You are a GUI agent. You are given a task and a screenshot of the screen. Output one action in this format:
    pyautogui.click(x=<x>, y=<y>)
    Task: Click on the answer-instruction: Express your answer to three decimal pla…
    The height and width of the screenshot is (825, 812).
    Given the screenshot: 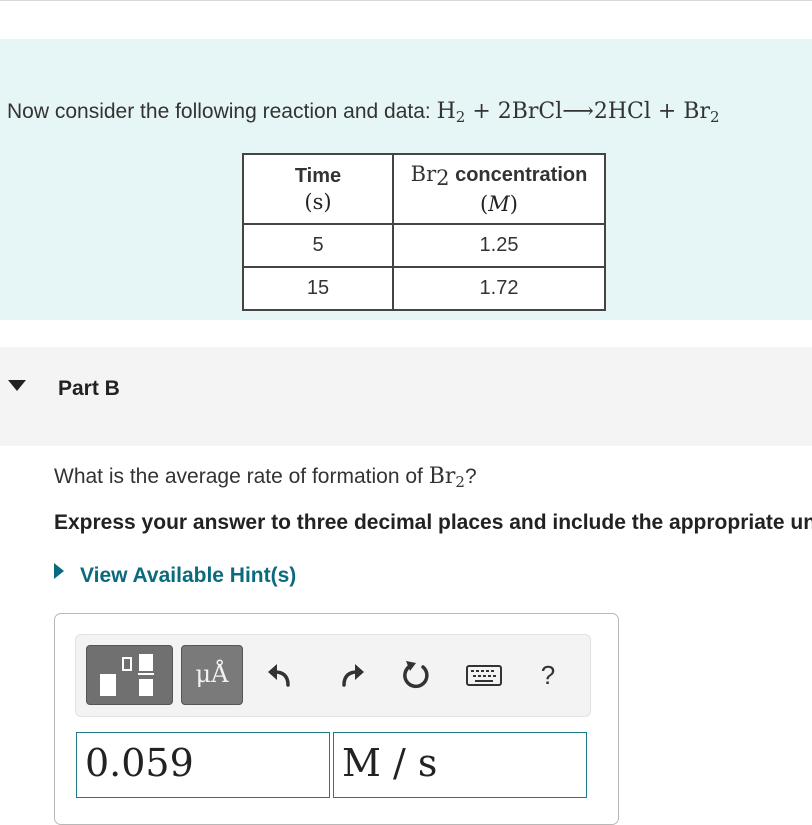 What is the action you would take?
    pyautogui.click(x=433, y=522)
    